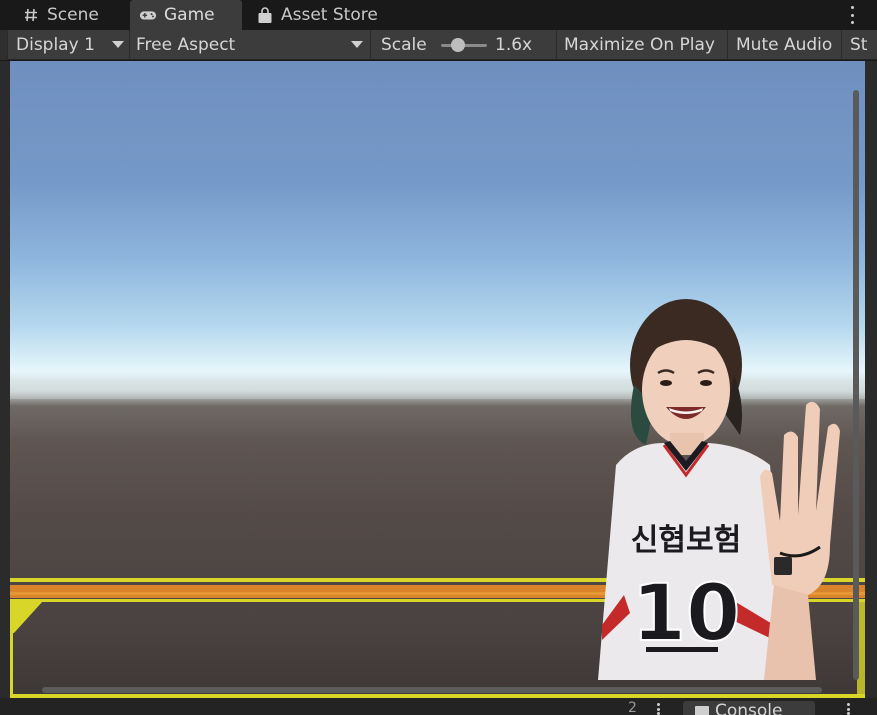 This screenshot has width=877, height=715. What do you see at coordinates (856, 385) in the screenshot?
I see `vertical-scrollbar` at bounding box center [856, 385].